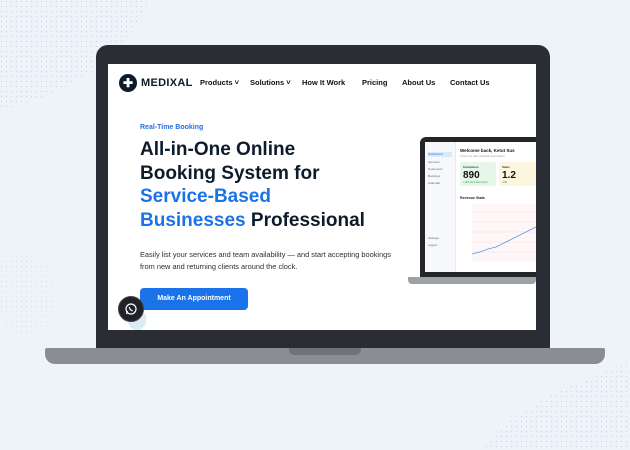  Describe the element at coordinates (472, 198) in the screenshot. I see `revenue-stats-title: Revenue Stats` at that location.